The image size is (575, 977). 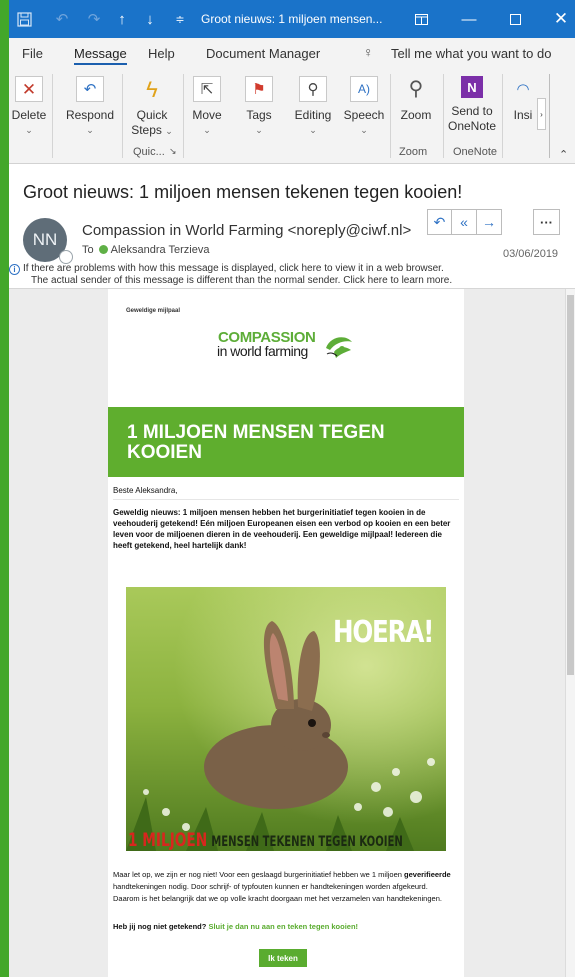 What do you see at coordinates (546, 222) in the screenshot?
I see `more-actions-icon: ···` at bounding box center [546, 222].